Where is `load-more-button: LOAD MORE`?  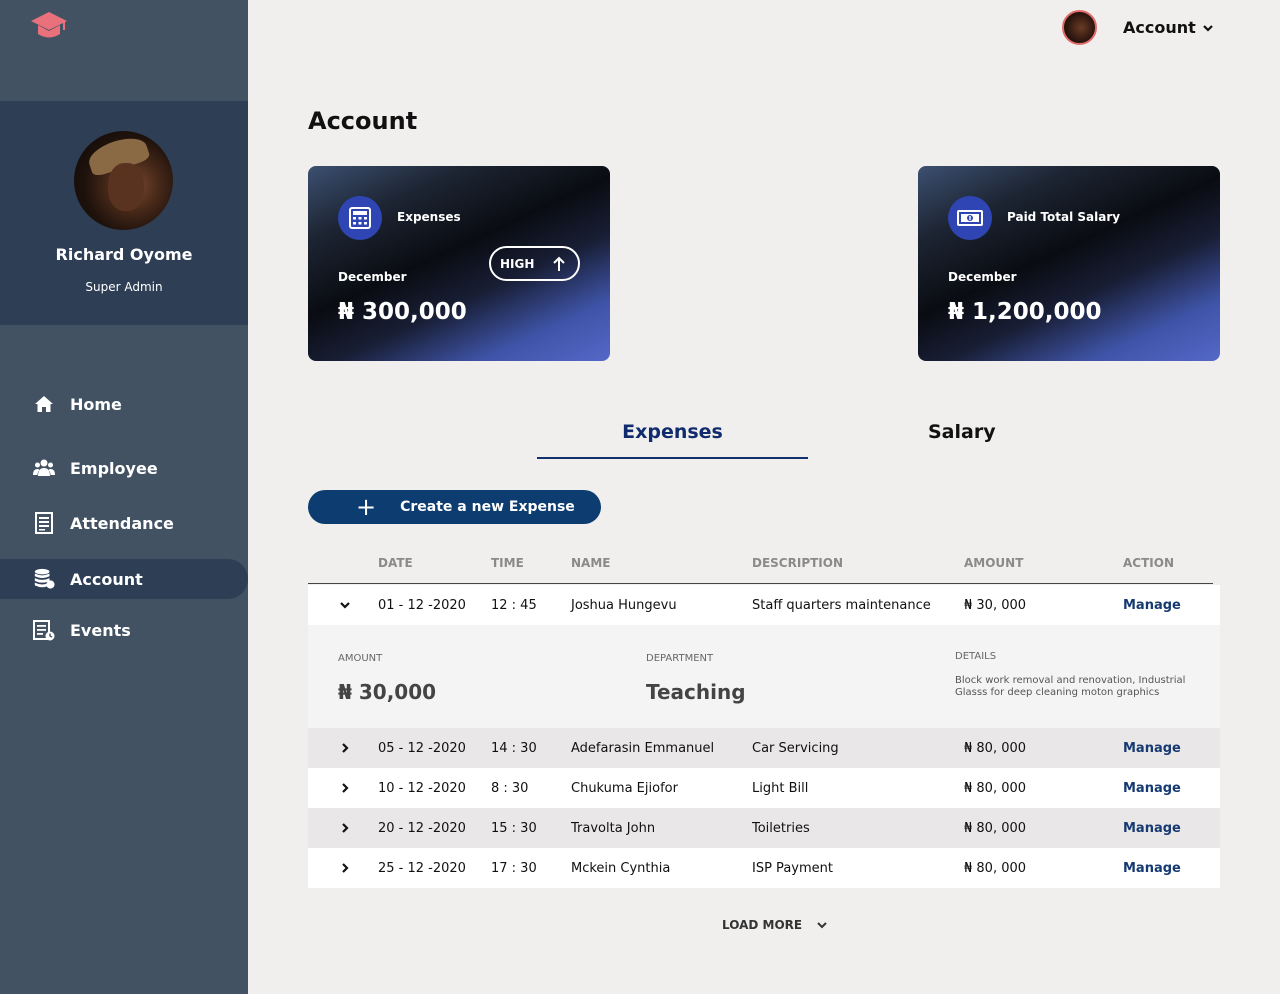
load-more-button: LOAD MORE is located at coordinates (775, 925).